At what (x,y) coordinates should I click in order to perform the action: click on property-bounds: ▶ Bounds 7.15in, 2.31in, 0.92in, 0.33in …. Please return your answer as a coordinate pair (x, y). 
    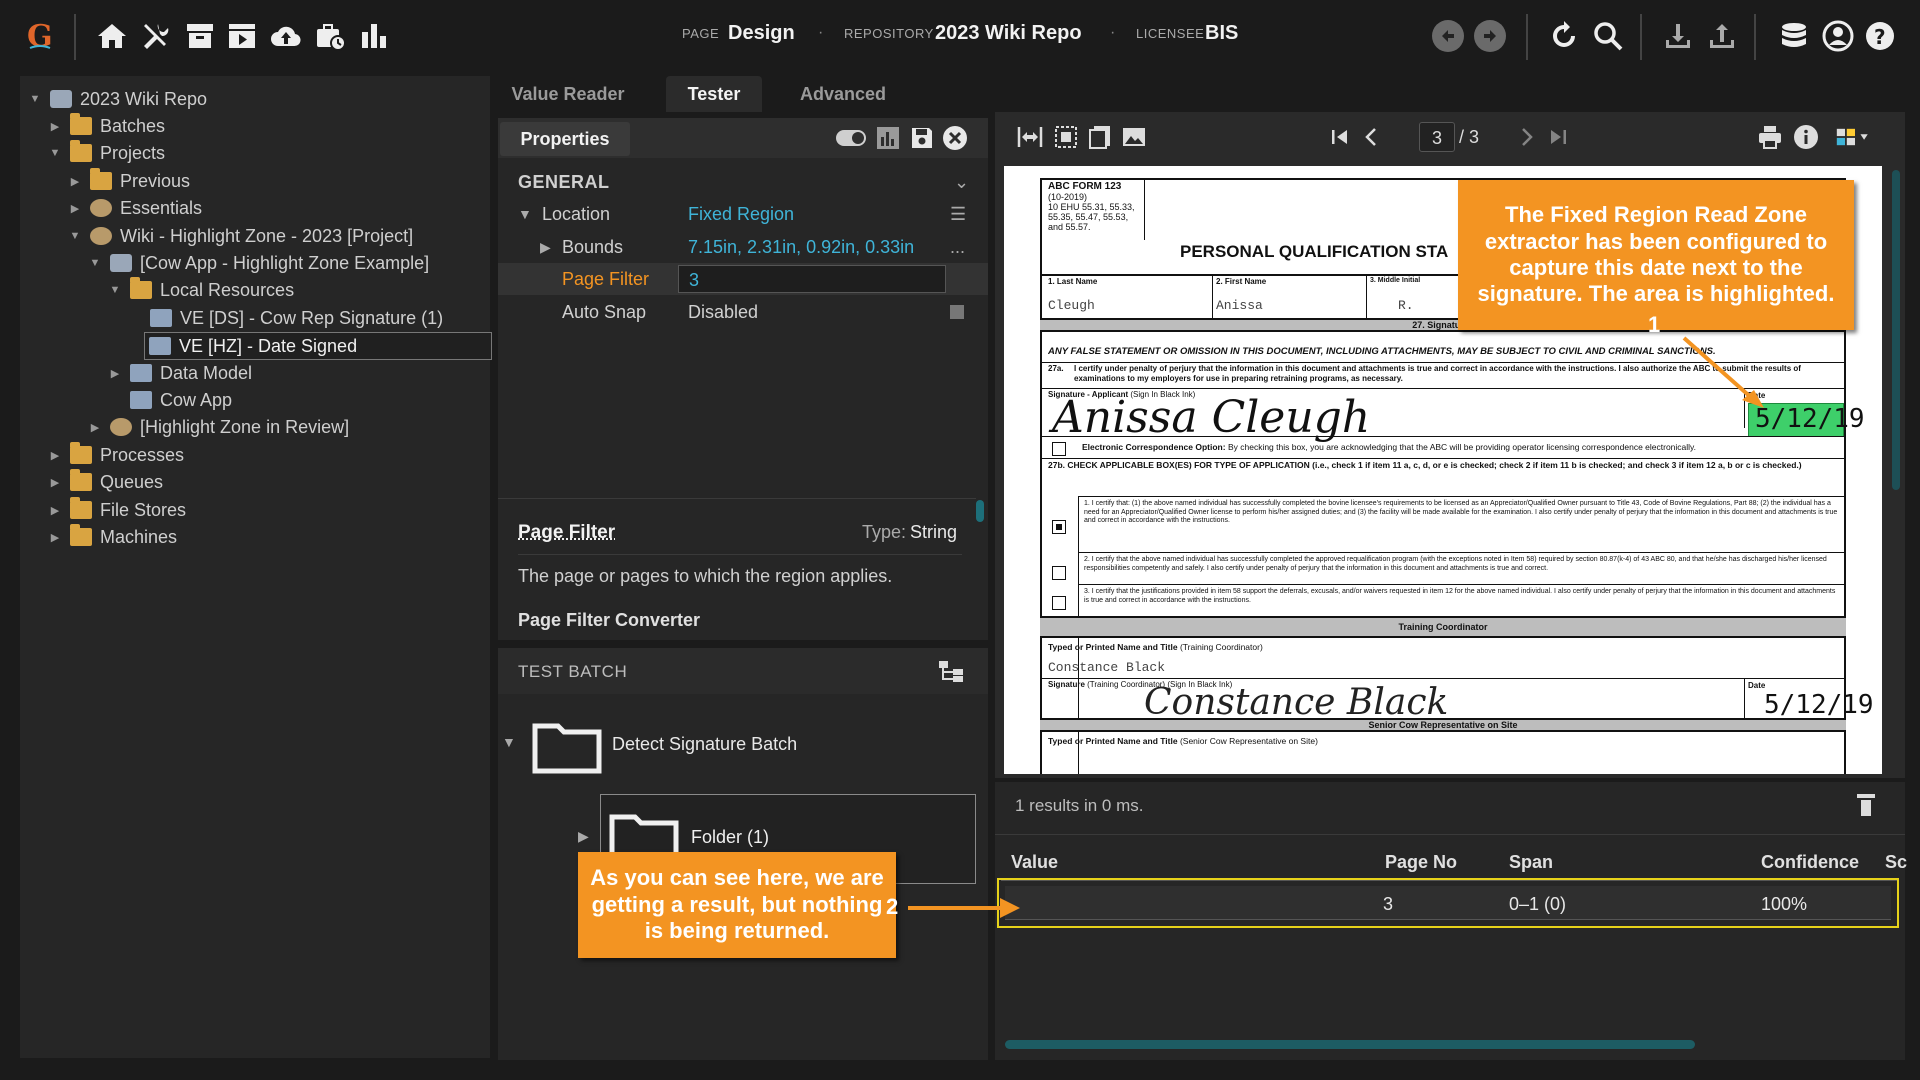
    Looking at the image, I should click on (743, 247).